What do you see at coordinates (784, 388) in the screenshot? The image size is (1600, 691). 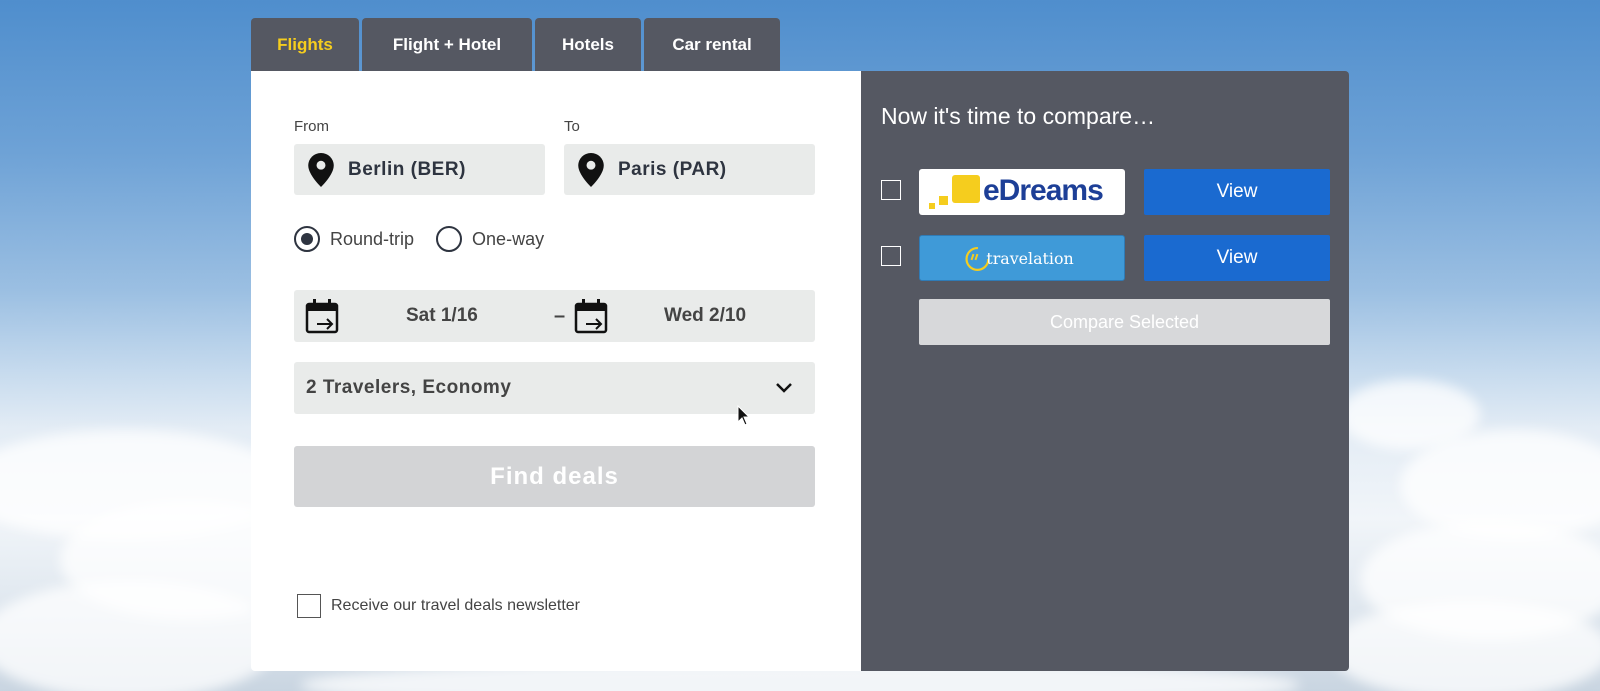 I see `chevron-down-icon` at bounding box center [784, 388].